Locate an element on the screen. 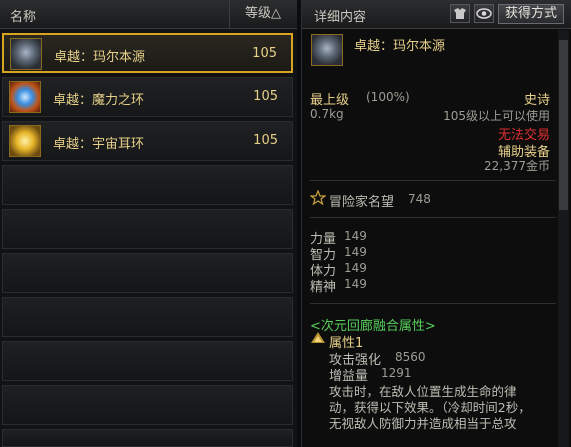 The image size is (571, 447). list-item: 卓越：玛尔本源 105 is located at coordinates (147, 53).